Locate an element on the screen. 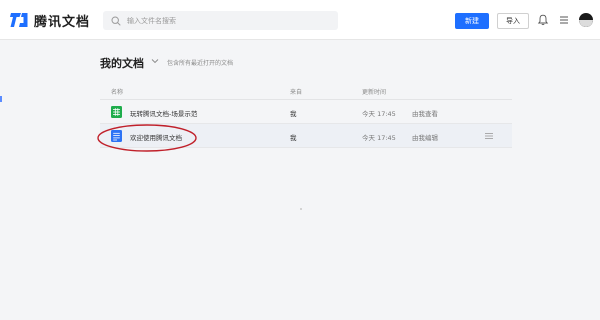 This screenshot has height=320, width=600. document-name: 欢迎使用腾讯文档 is located at coordinates (156, 137).